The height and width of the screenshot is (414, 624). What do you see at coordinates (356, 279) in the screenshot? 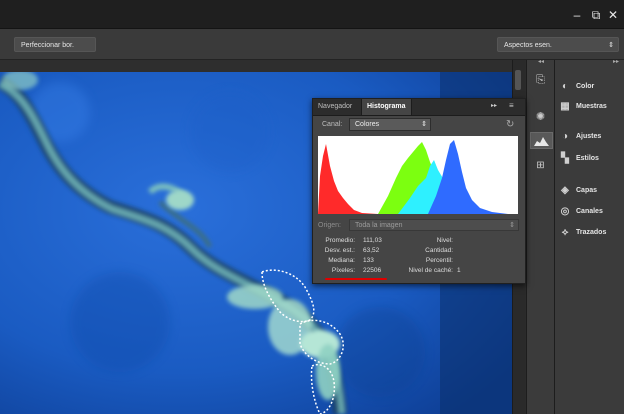
I see `annotation-underline` at bounding box center [356, 279].